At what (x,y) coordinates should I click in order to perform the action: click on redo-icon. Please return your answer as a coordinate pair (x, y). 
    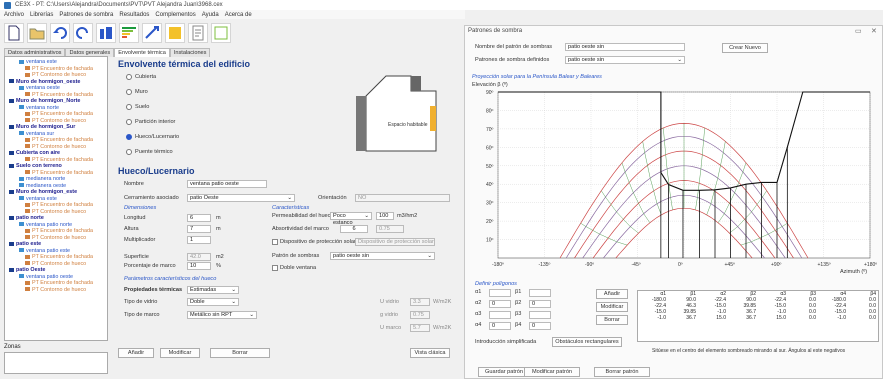
    Looking at the image, I should click on (83, 33).